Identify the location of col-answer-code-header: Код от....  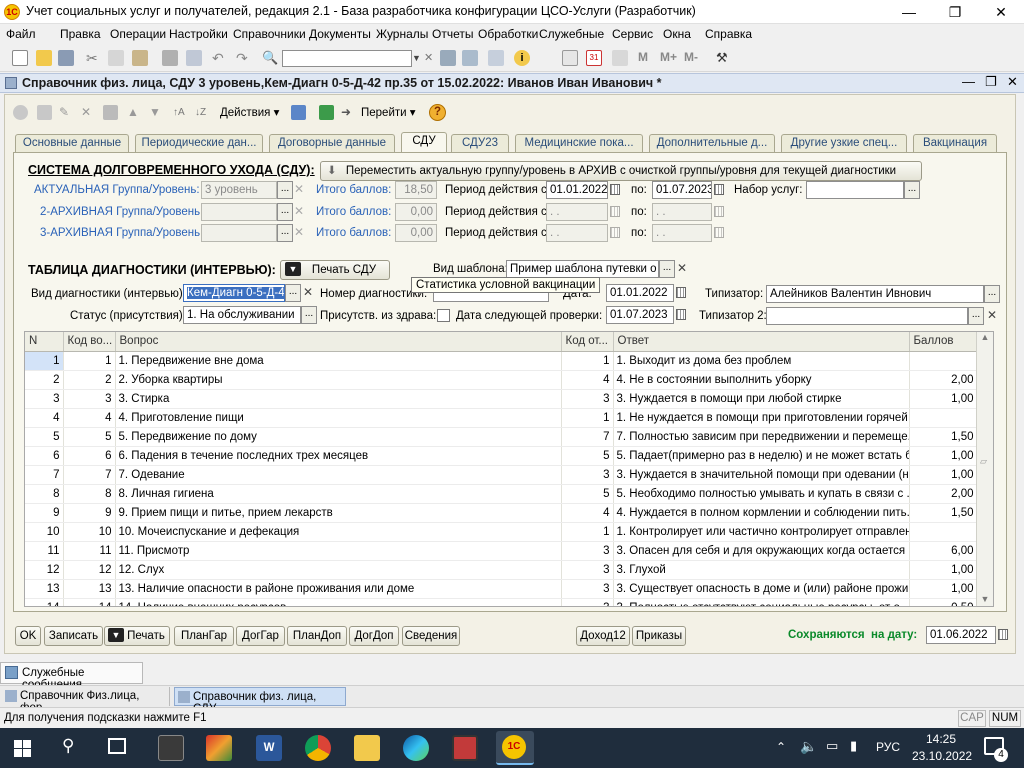
(587, 342).